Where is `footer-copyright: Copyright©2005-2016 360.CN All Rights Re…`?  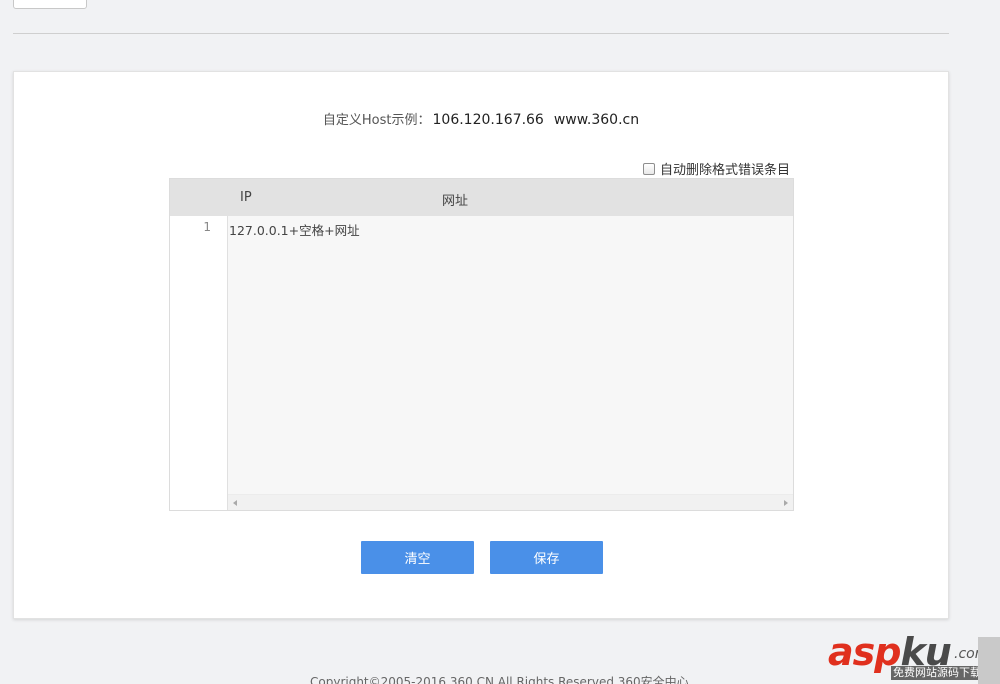
footer-copyright: Copyright©2005-2016 360.CN All Rights Re… is located at coordinates (499, 679).